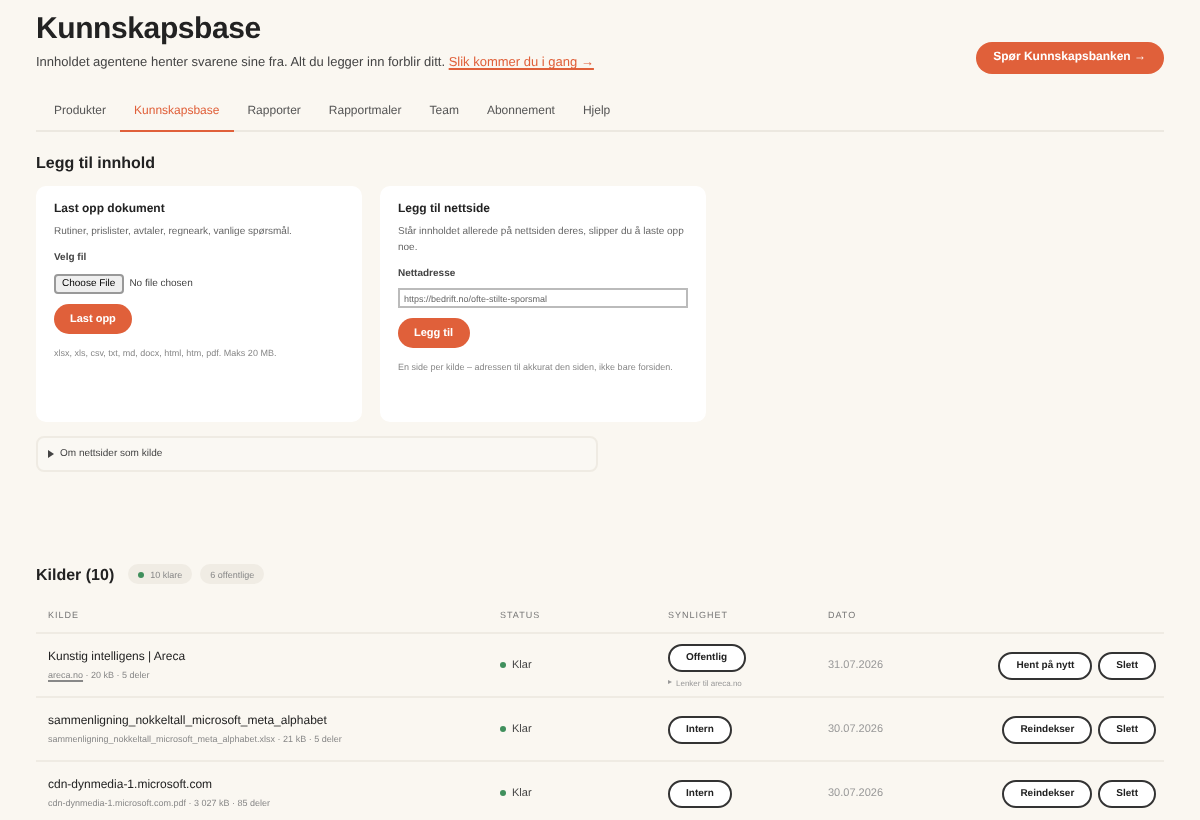 This screenshot has height=820, width=1200. What do you see at coordinates (51, 454) in the screenshot?
I see `disclosure-triangle-icon` at bounding box center [51, 454].